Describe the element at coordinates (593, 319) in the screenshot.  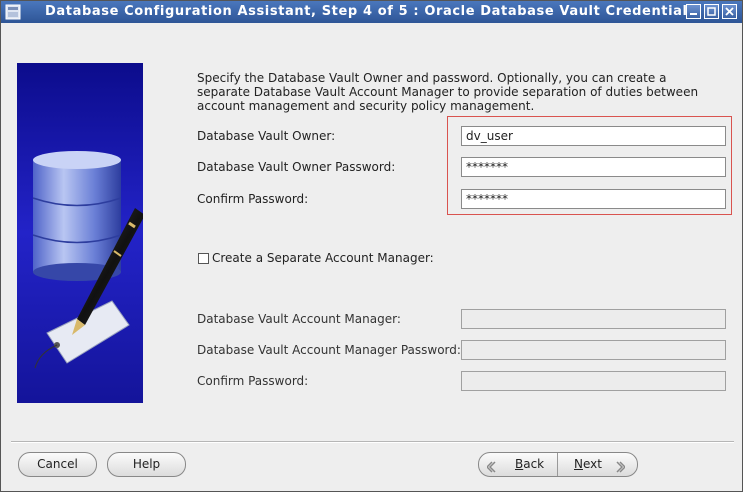
I see `account-manager-input` at that location.